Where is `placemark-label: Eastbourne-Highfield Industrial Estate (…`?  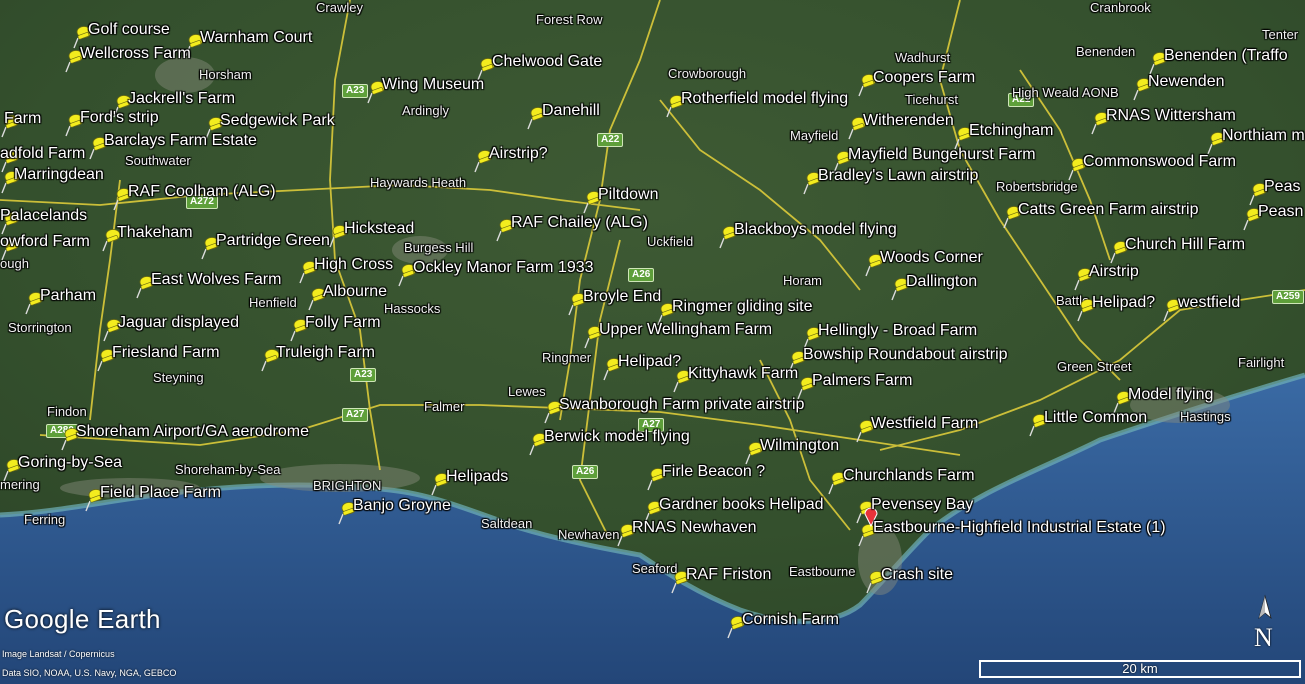
placemark-label: Eastbourne-Highfield Industrial Estate (… is located at coordinates (1019, 528).